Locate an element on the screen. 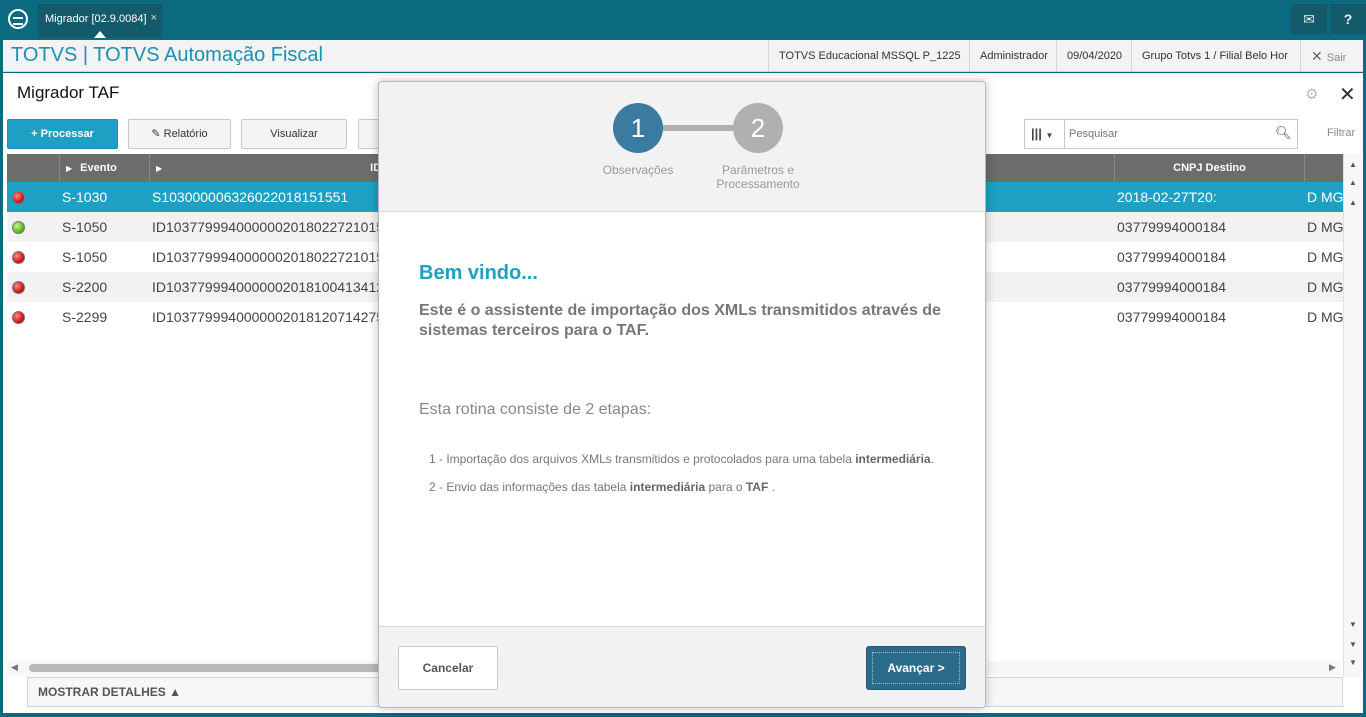 The height and width of the screenshot is (717, 1366). column-header-cnpj: CNPJ Destino is located at coordinates (1209, 168).